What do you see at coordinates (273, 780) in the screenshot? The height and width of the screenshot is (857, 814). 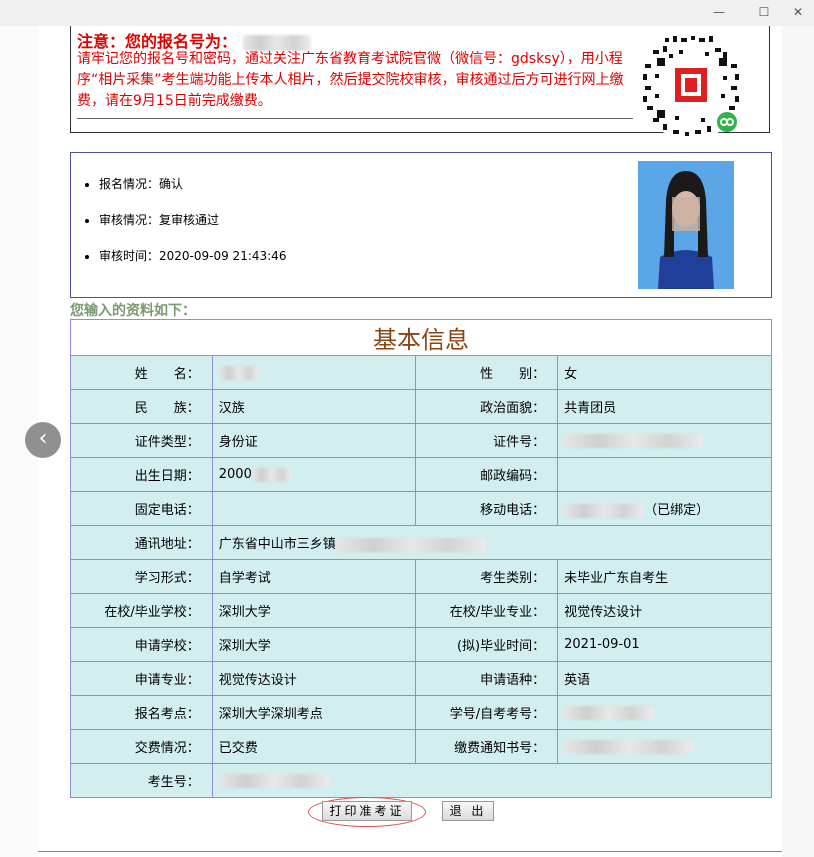 I see `redacted-exam-number` at bounding box center [273, 780].